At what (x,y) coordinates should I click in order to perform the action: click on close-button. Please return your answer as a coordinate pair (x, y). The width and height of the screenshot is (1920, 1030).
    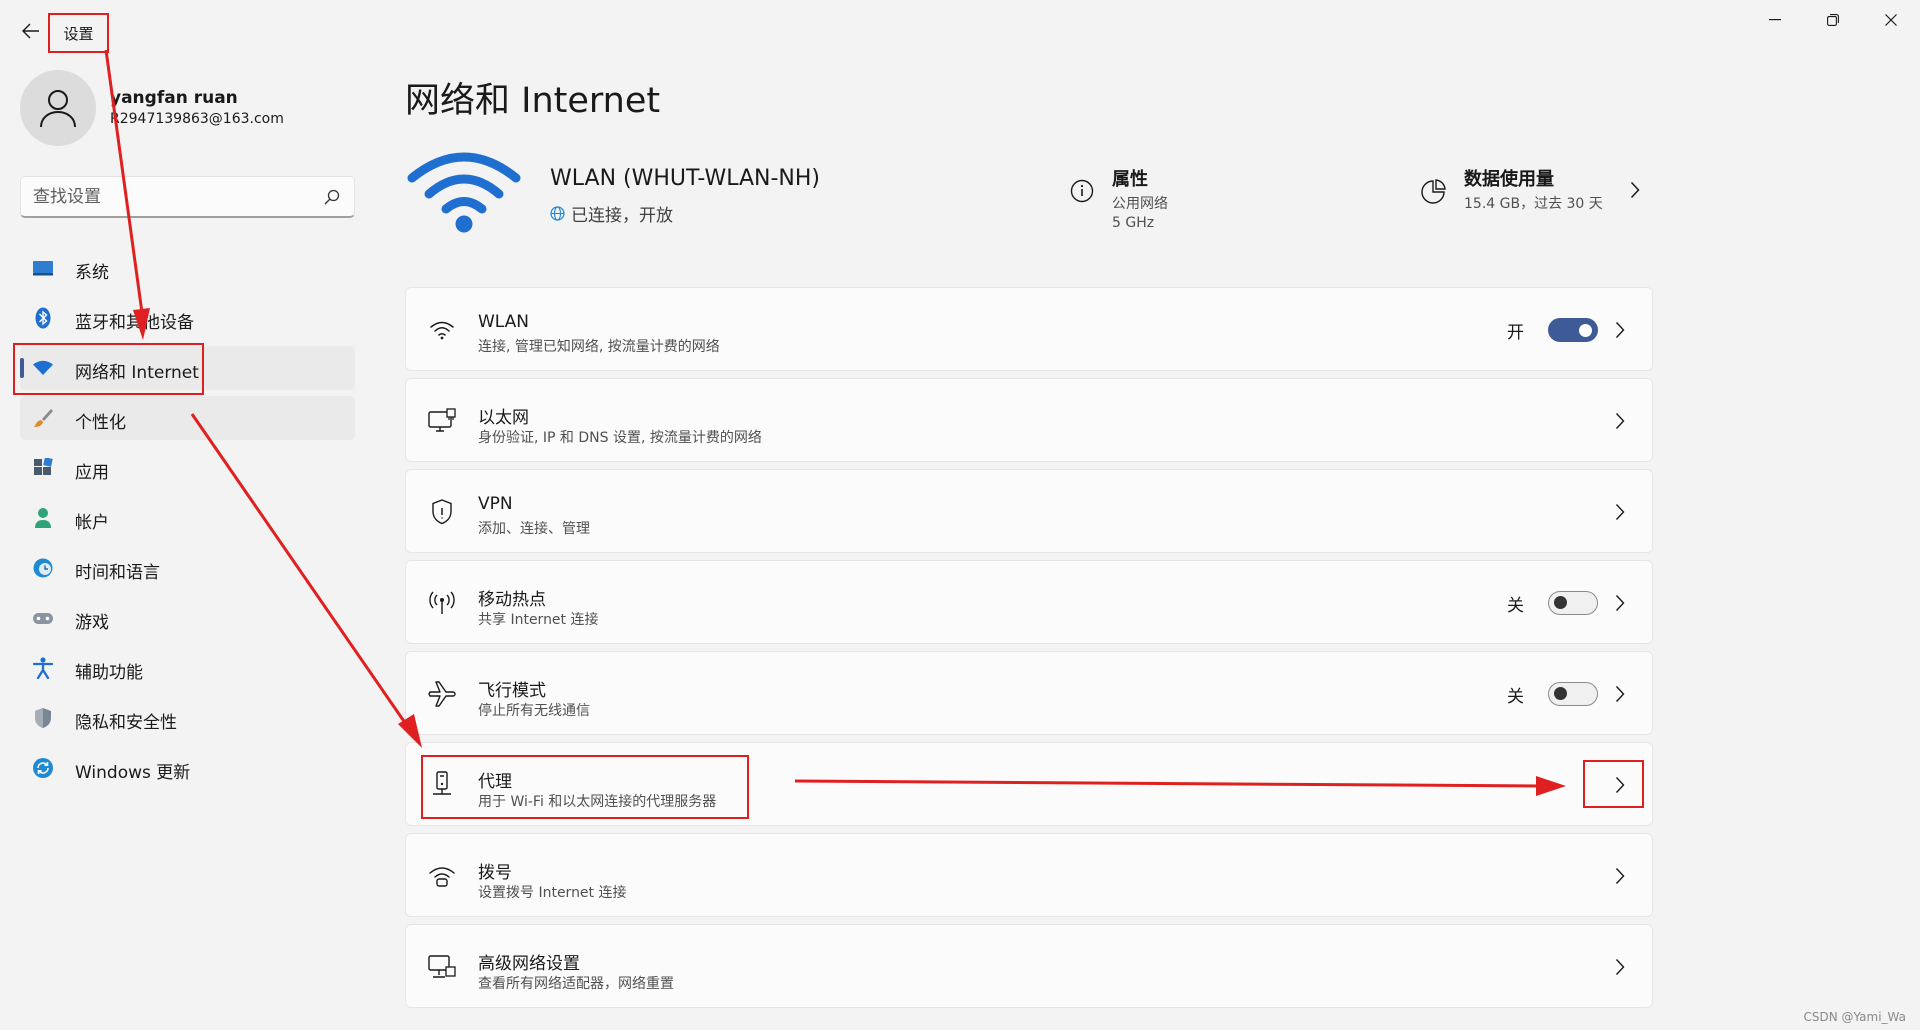
    Looking at the image, I should click on (1891, 20).